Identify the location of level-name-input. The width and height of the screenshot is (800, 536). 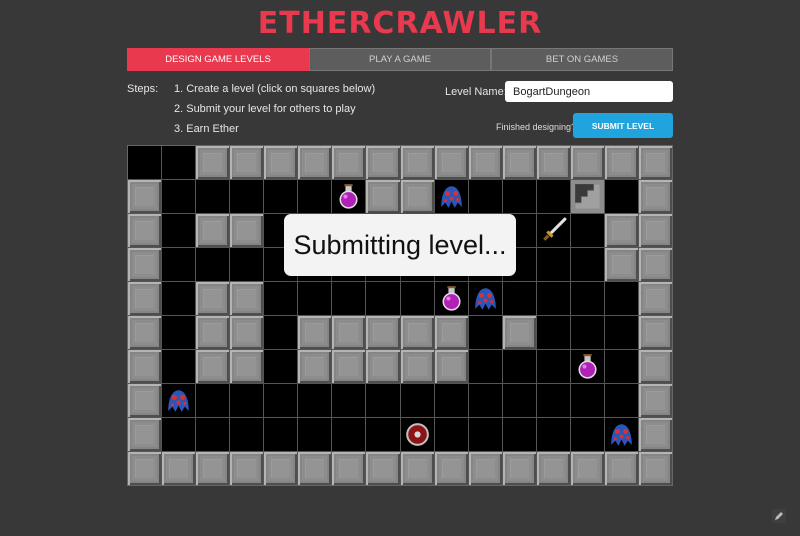
(589, 91).